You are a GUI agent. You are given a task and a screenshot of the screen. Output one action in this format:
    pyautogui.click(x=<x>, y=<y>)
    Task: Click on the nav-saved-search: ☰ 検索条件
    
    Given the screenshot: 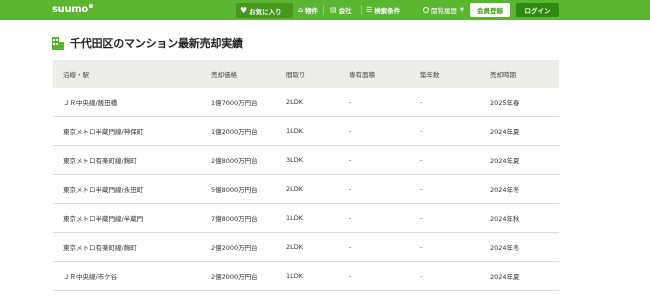 What is the action you would take?
    pyautogui.click(x=383, y=10)
    